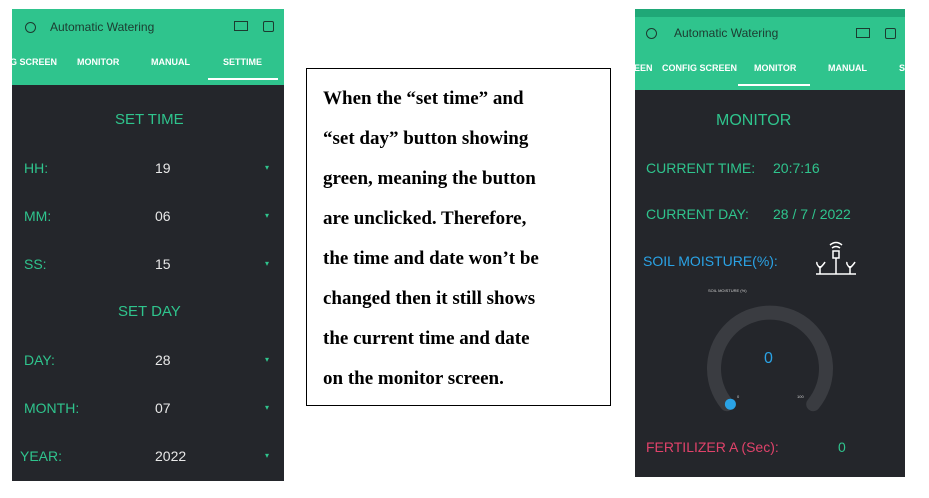  What do you see at coordinates (738, 396) in the screenshot?
I see `gauge-min-label: 0` at bounding box center [738, 396].